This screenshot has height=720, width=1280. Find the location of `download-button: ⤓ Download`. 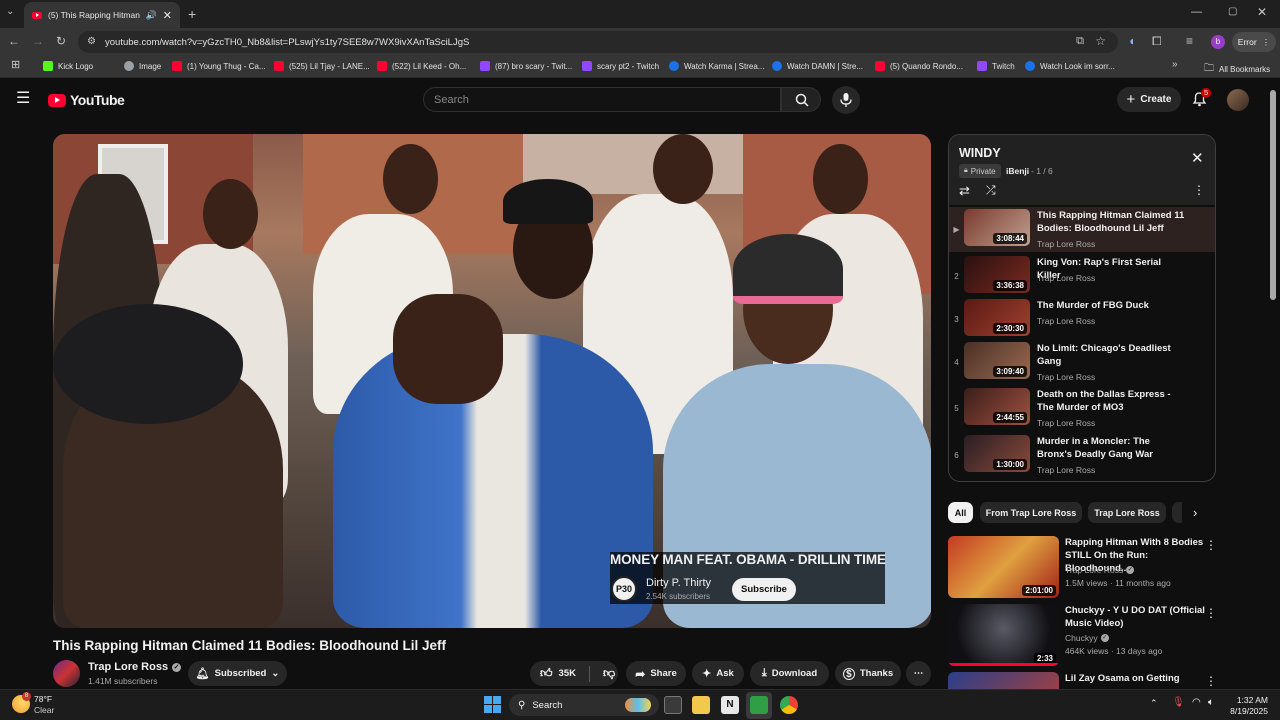

download-button: ⤓ Download is located at coordinates (789, 673).